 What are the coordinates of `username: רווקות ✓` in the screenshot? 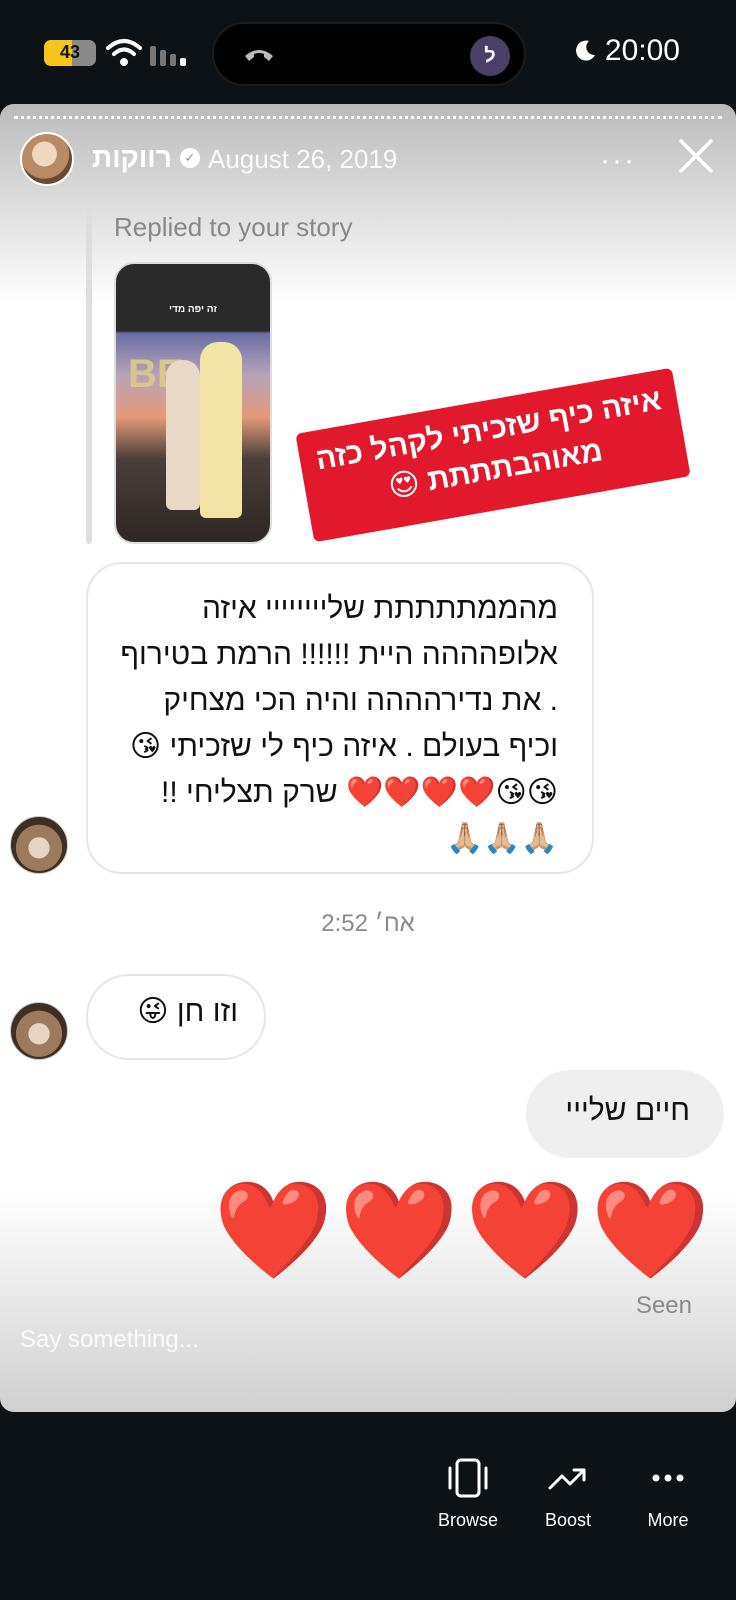 It's located at (146, 158).